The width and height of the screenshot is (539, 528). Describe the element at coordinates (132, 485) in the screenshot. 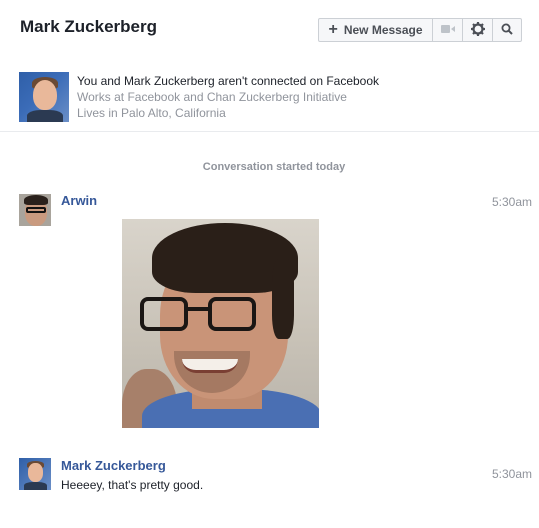

I see `message-text: Heeeey, that's pretty good.` at that location.